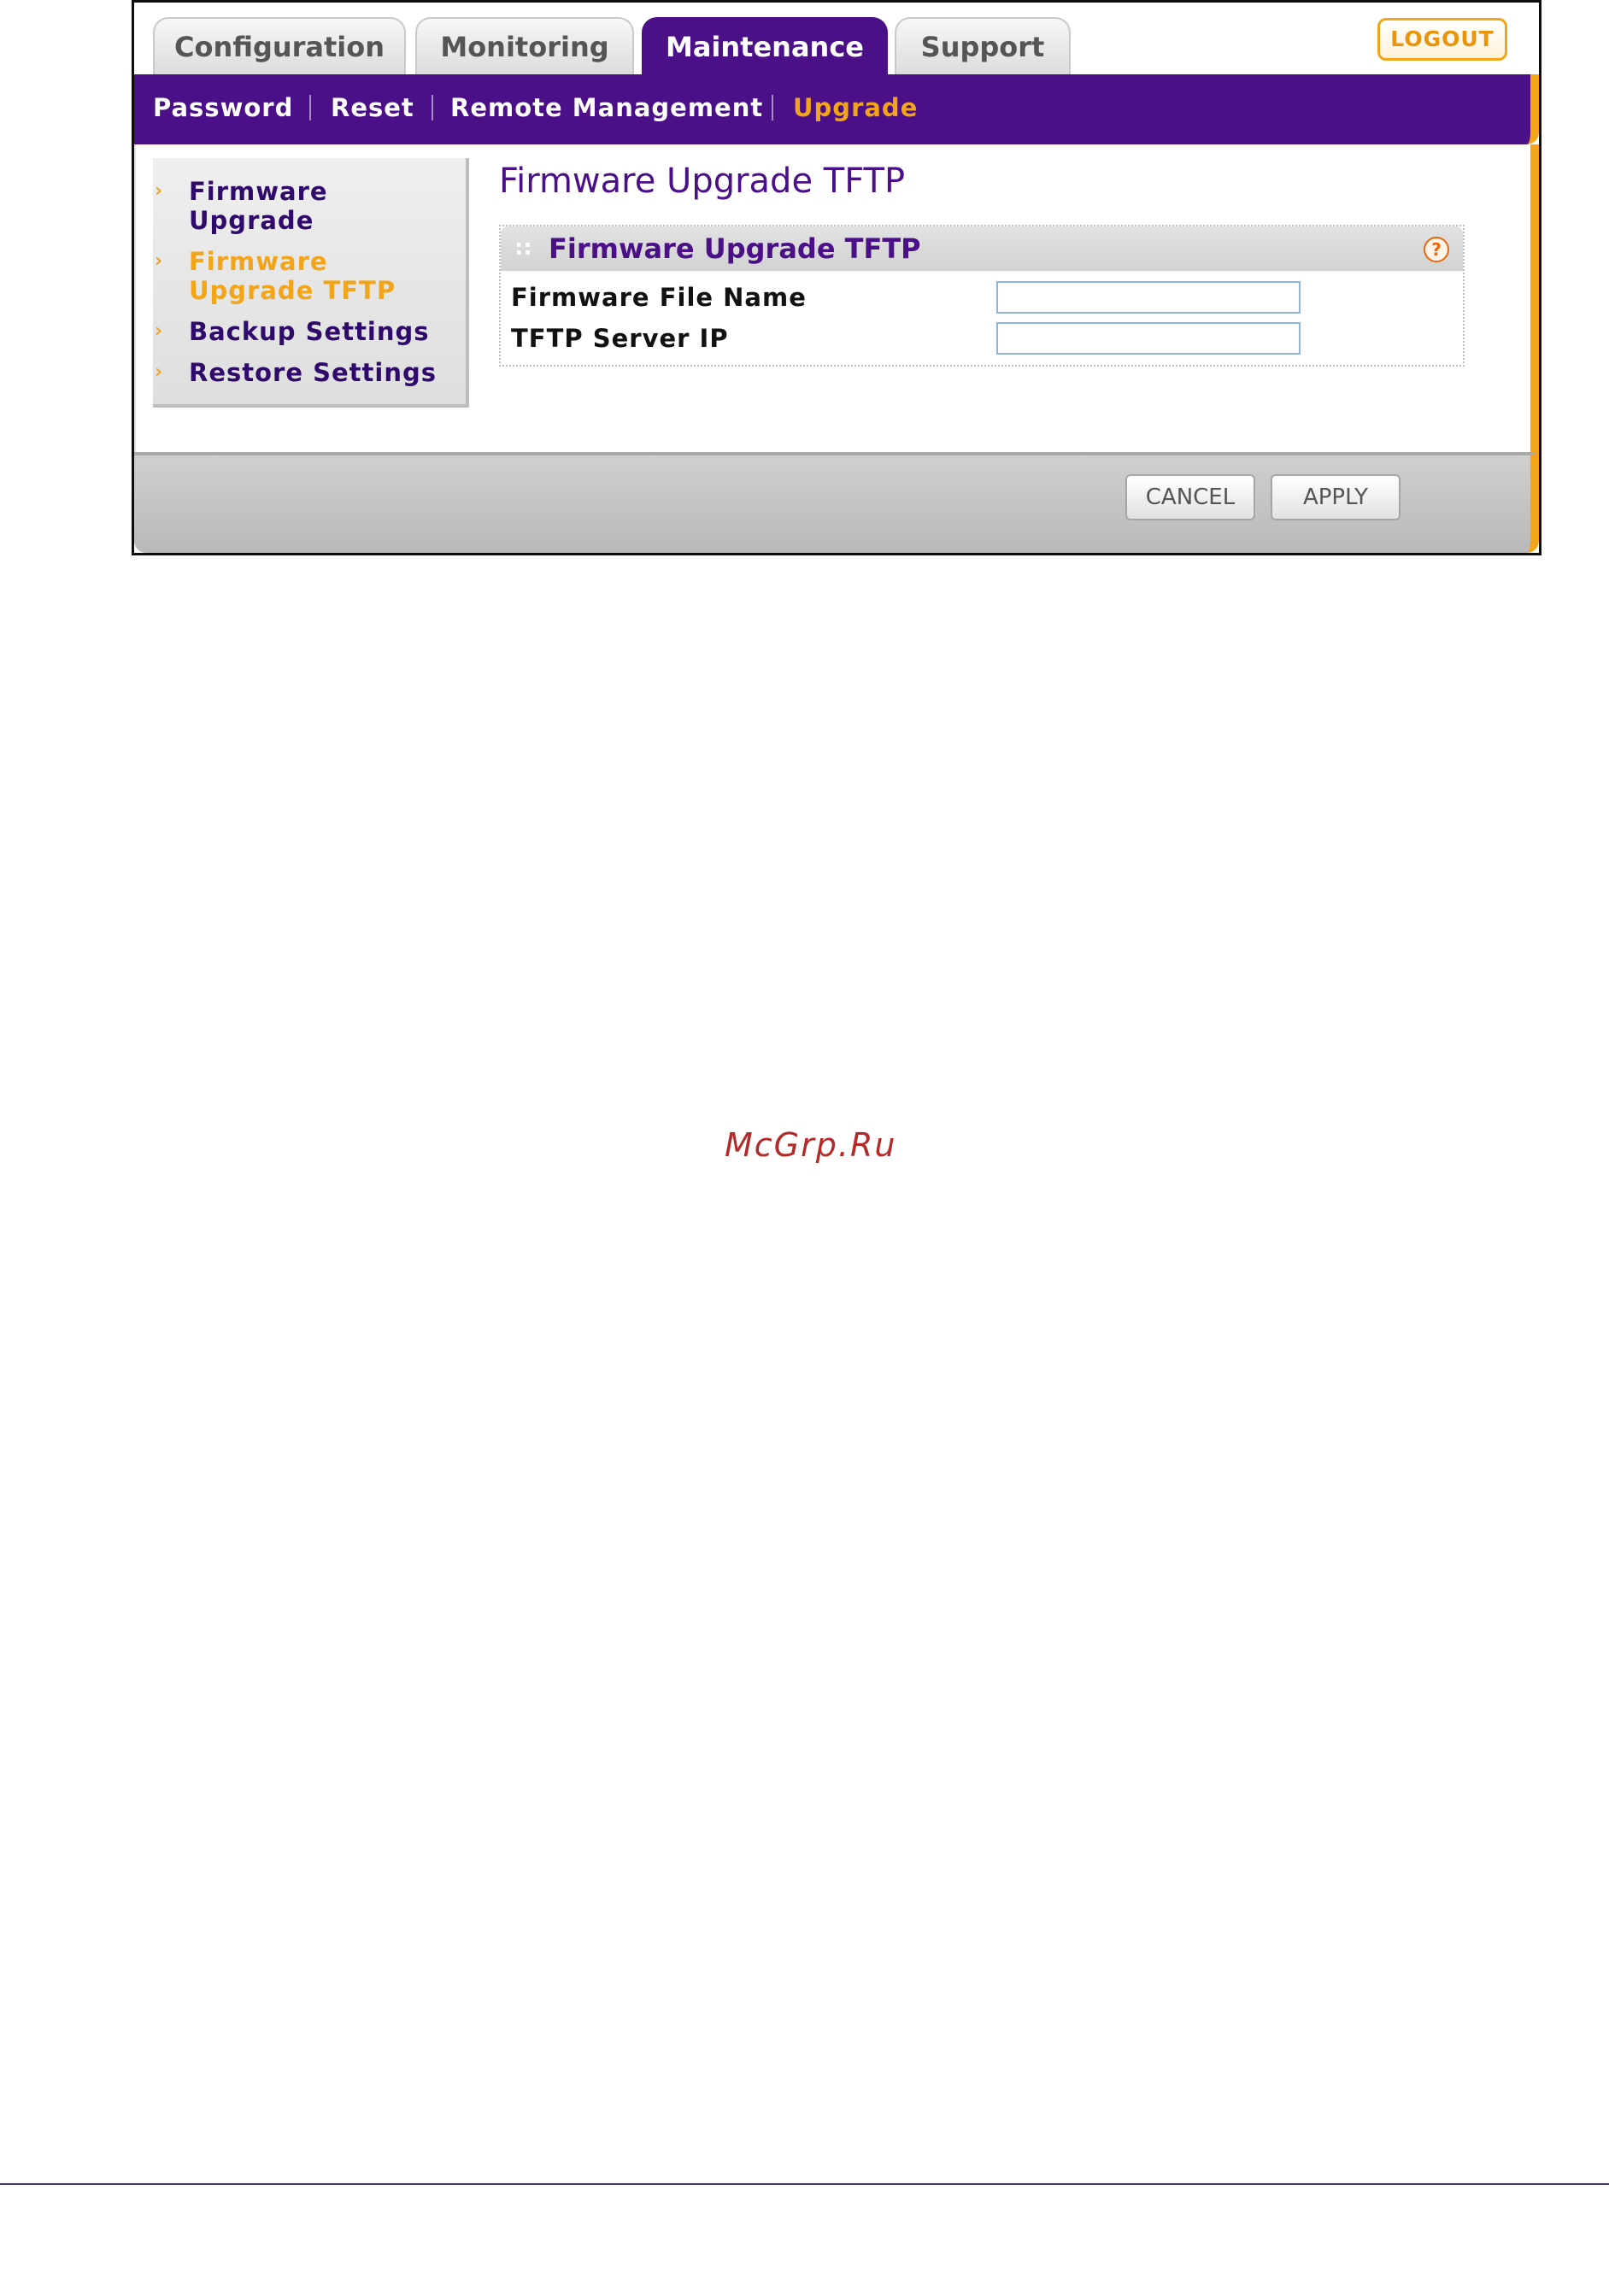  I want to click on sidebar-item-backup-settings: › Backup Settings, so click(300, 331).